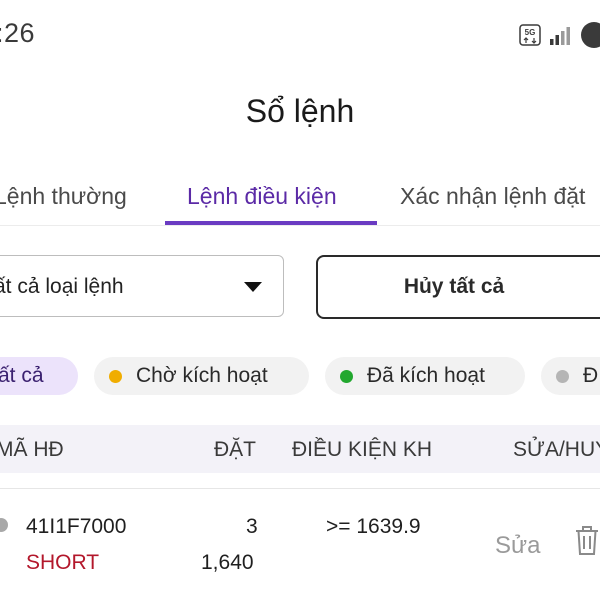 The width and height of the screenshot is (600, 600). Describe the element at coordinates (227, 562) in the screenshot. I see `row-price: 1,640` at that location.